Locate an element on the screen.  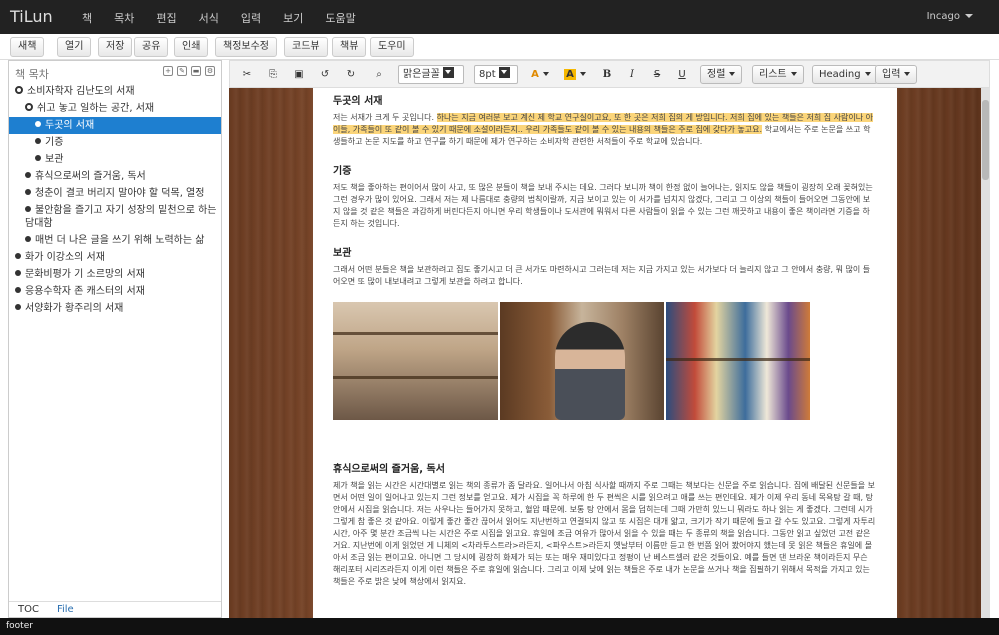
toc-item: 응용수학자 존 캐스터의 서재 is located at coordinates (115, 291).